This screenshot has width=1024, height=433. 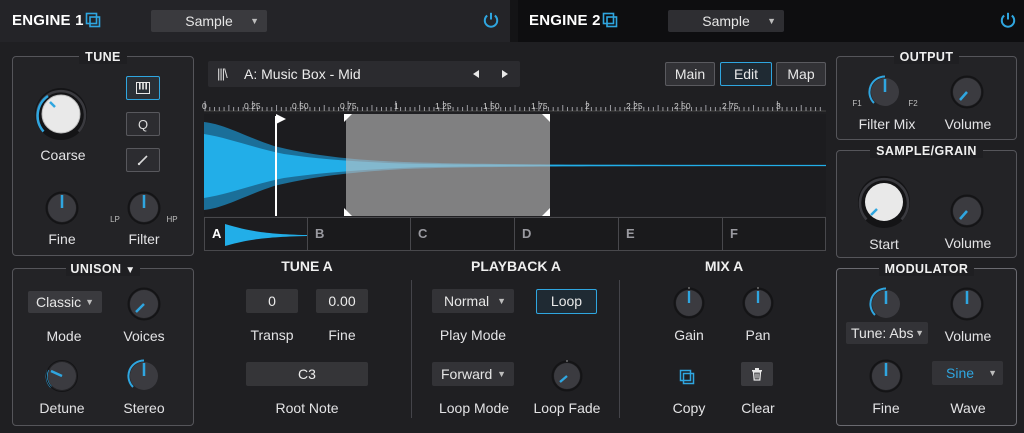 What do you see at coordinates (463, 234) in the screenshot?
I see `slot-c: C` at bounding box center [463, 234].